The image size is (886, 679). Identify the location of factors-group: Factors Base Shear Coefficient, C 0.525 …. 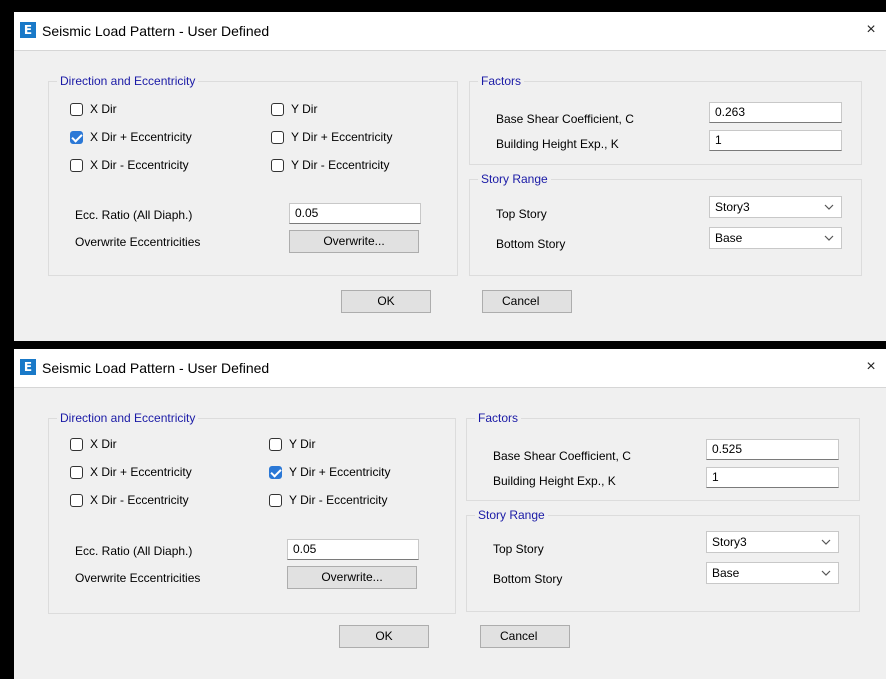
(663, 456).